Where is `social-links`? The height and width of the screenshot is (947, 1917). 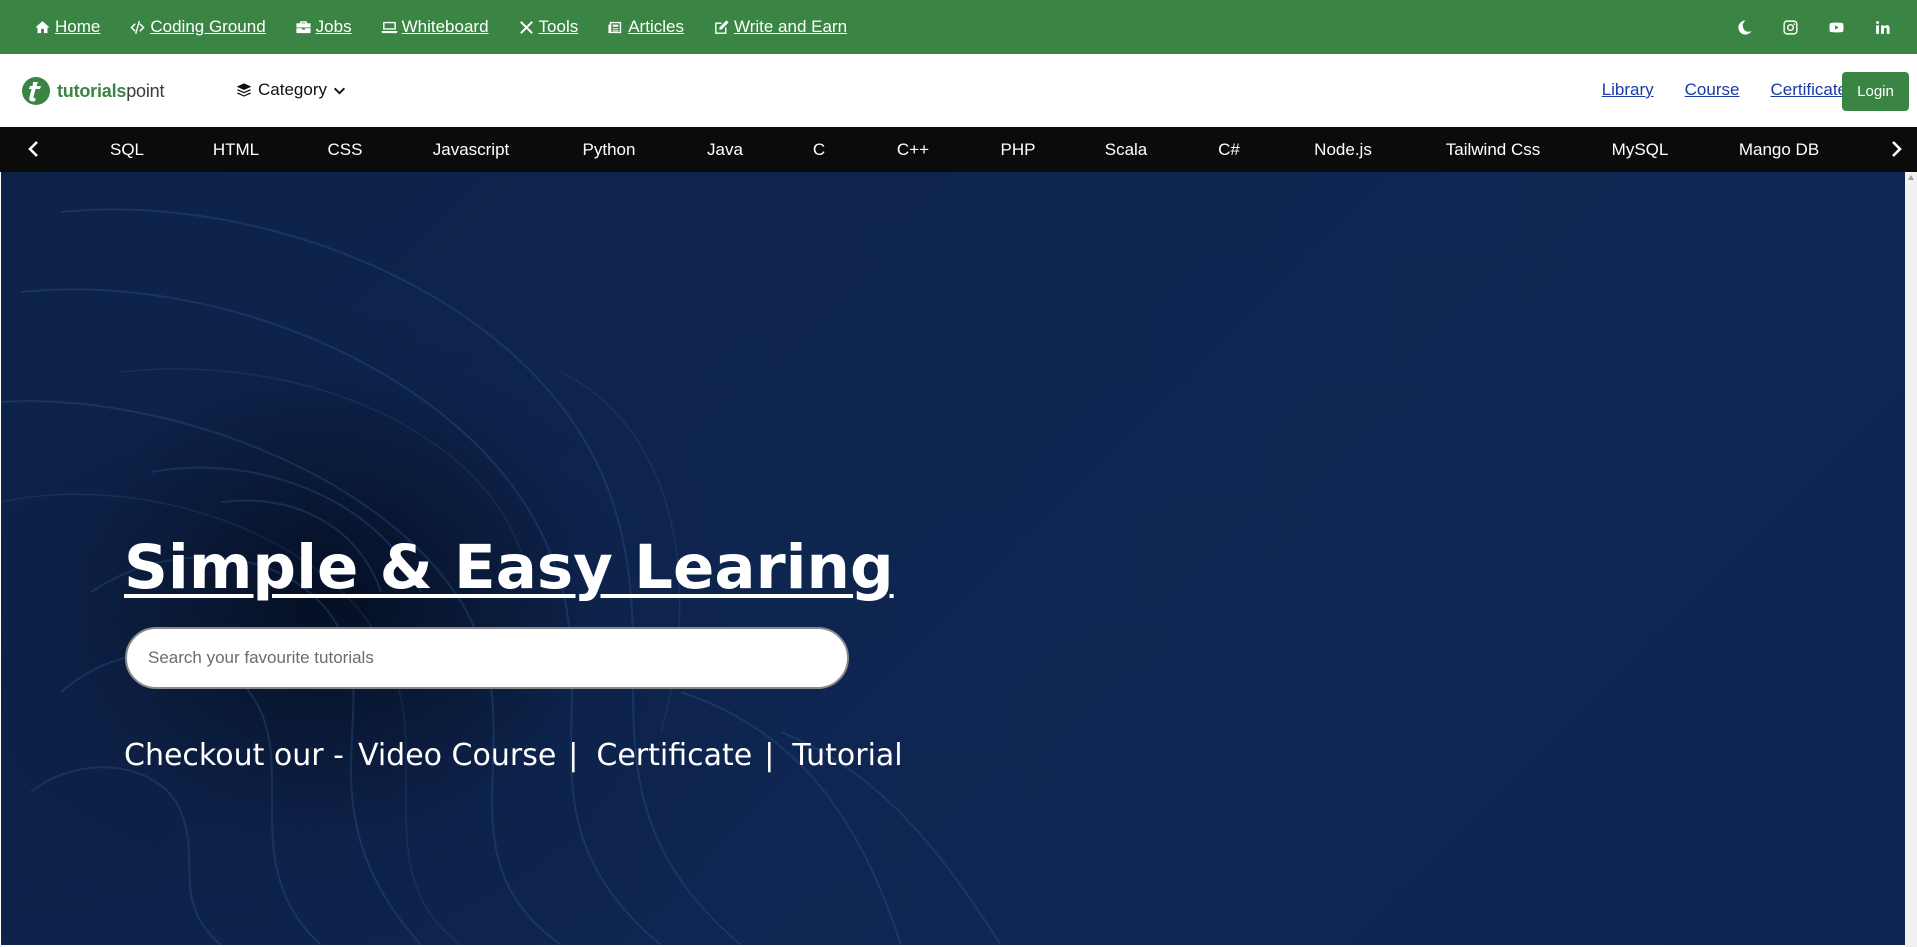
social-links is located at coordinates (1813, 27).